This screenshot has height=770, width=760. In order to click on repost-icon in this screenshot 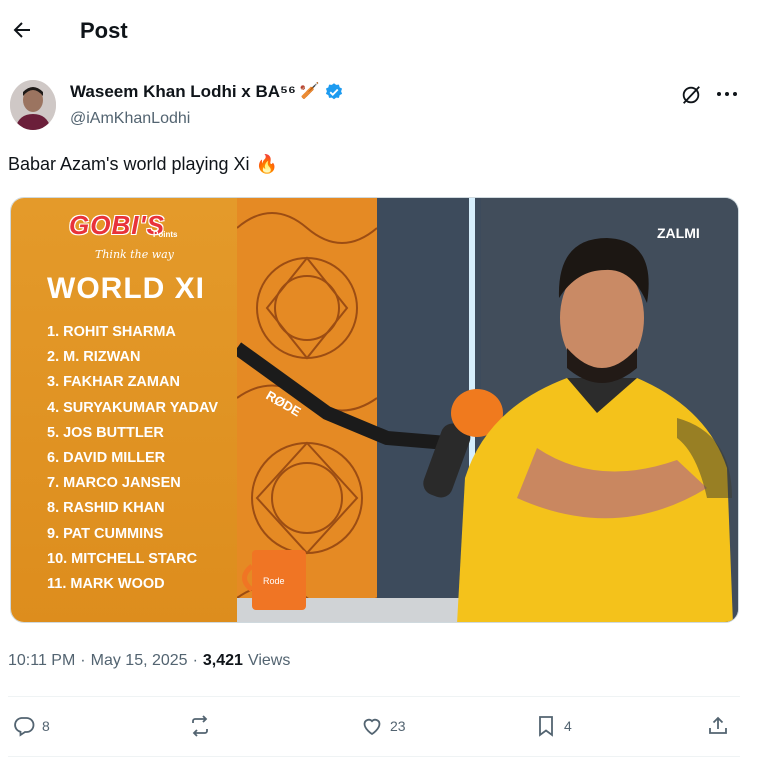, I will do `click(200, 726)`.